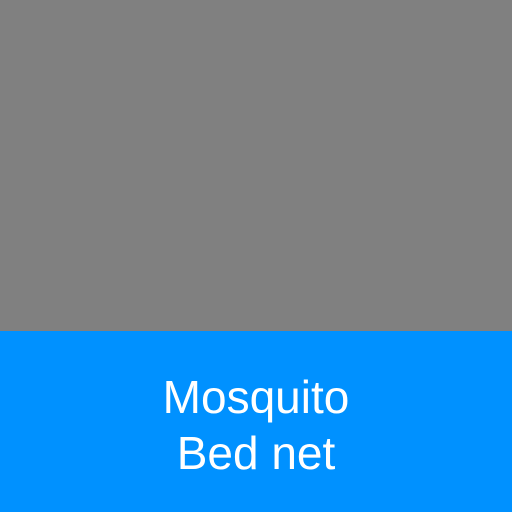 This screenshot has height=512, width=512. Describe the element at coordinates (256, 452) in the screenshot. I see `caption-line-2: Bed net` at that location.